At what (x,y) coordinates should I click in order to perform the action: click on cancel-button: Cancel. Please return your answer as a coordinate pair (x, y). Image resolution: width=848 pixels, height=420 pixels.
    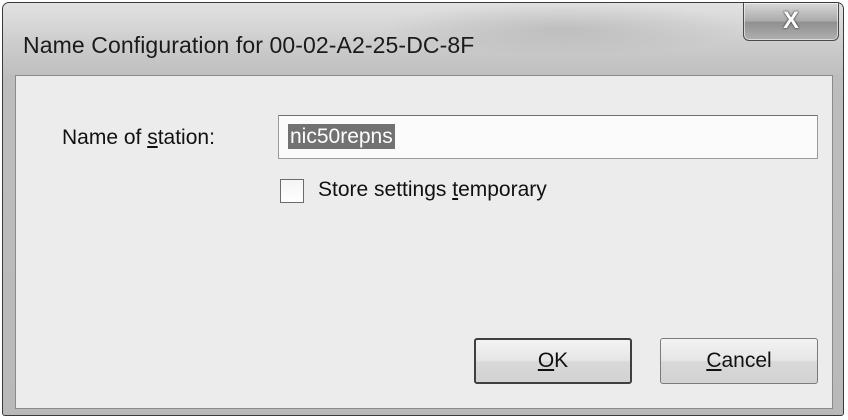
    Looking at the image, I should click on (739, 361).